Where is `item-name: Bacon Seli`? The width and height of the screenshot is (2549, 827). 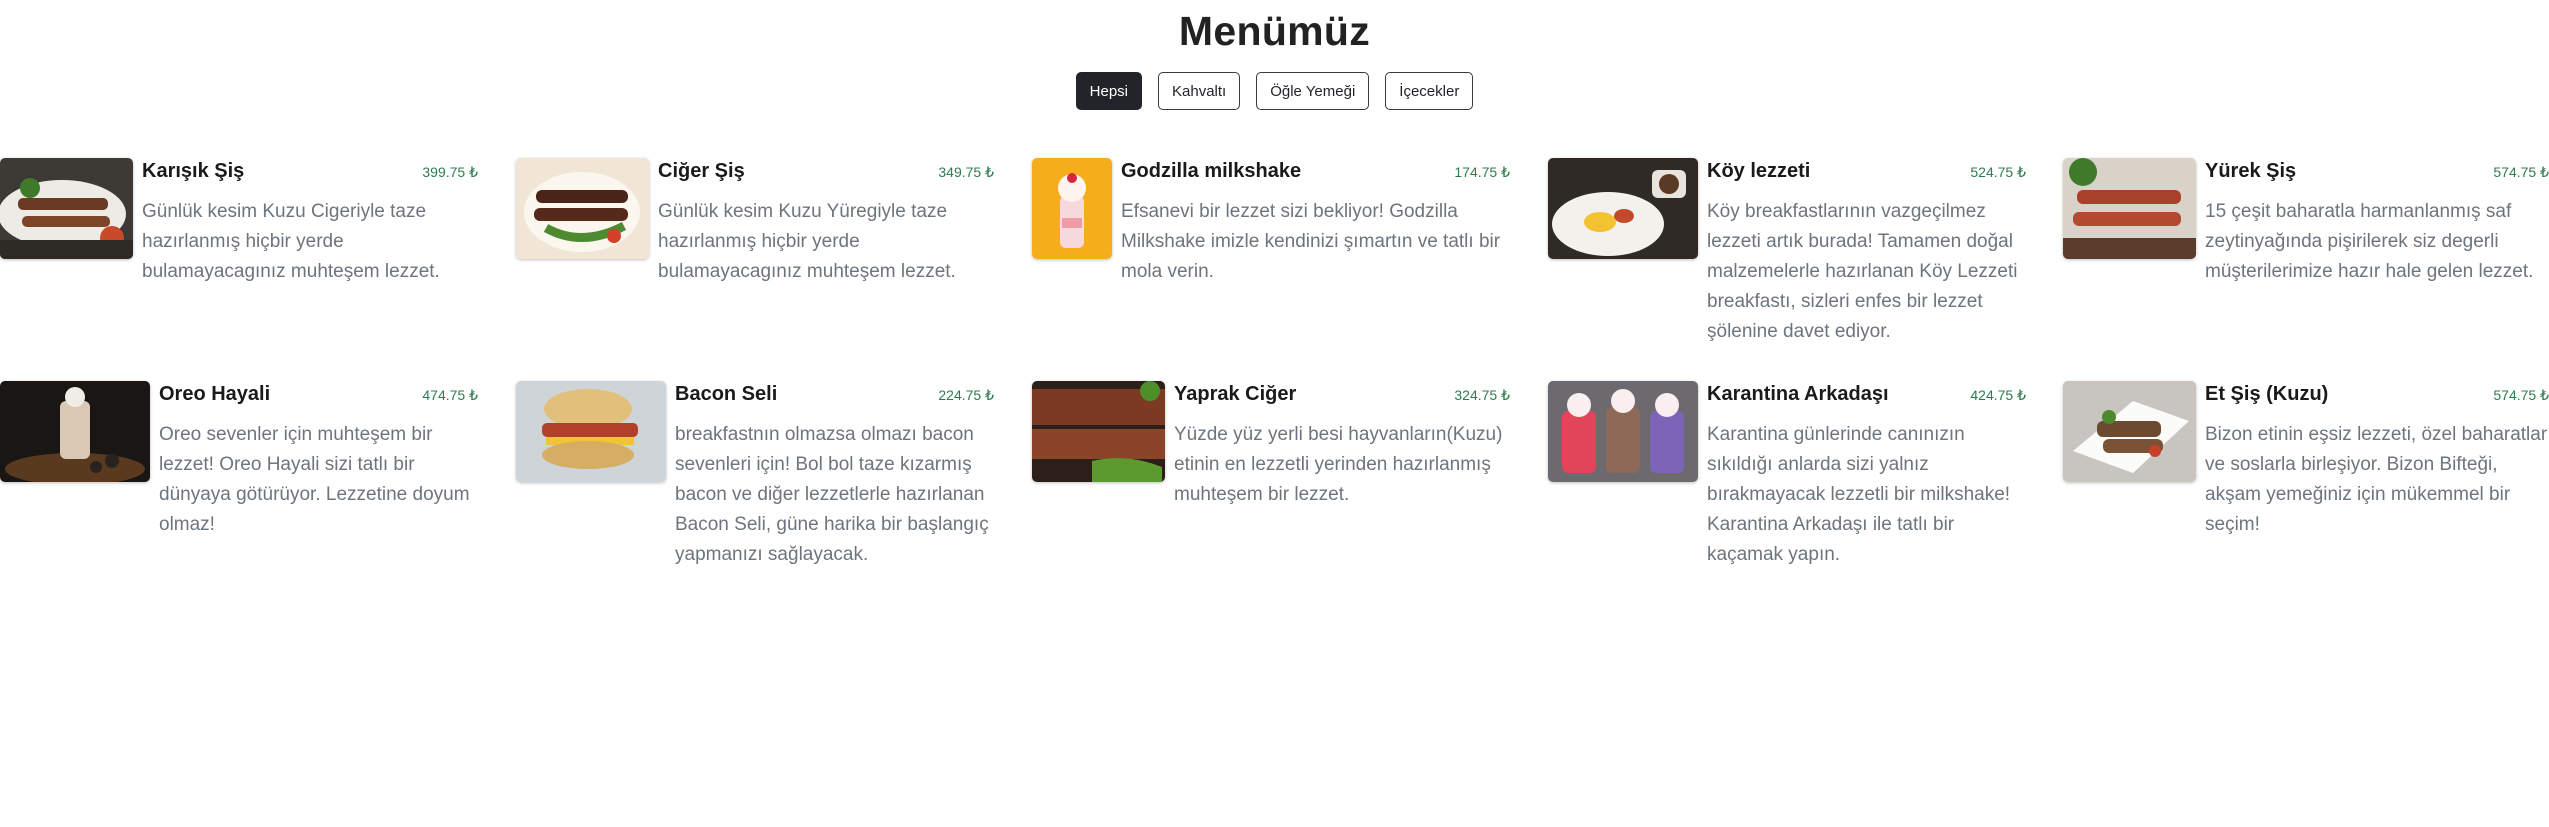
item-name: Bacon Seli is located at coordinates (726, 394).